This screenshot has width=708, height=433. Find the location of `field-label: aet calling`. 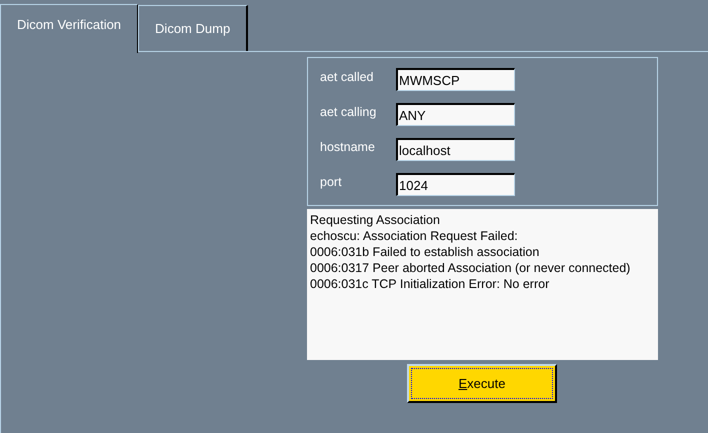

field-label: aet calling is located at coordinates (349, 112).